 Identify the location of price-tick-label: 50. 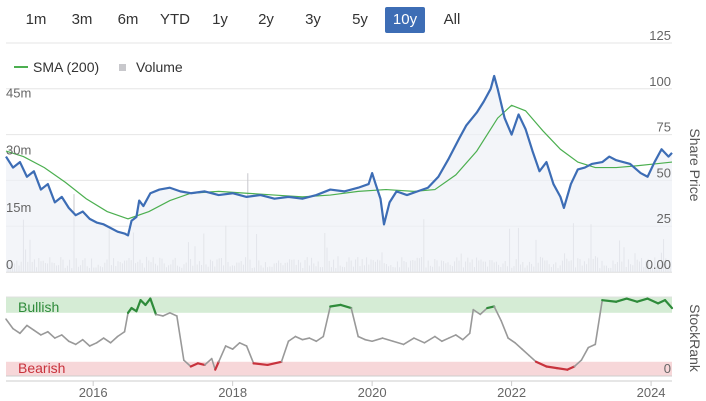
(664, 172).